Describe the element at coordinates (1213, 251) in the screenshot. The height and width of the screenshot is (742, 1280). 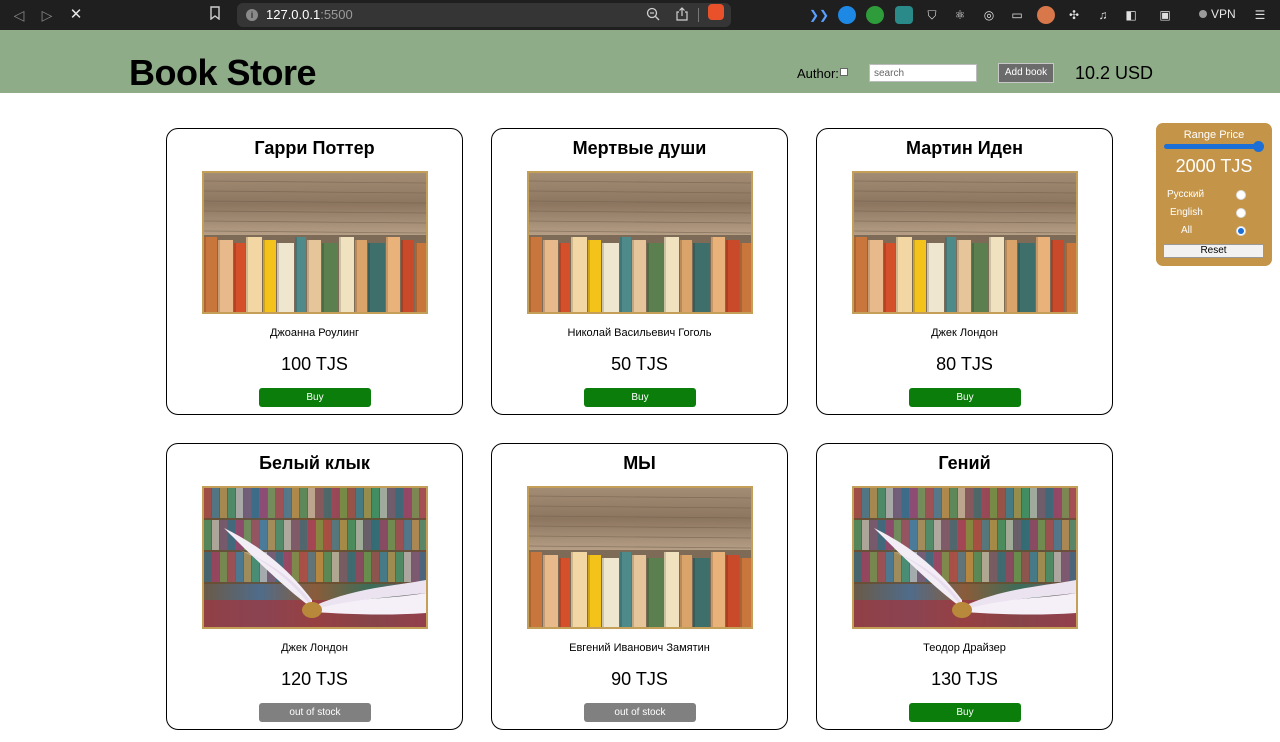
I see `reset-button: Reset` at that location.